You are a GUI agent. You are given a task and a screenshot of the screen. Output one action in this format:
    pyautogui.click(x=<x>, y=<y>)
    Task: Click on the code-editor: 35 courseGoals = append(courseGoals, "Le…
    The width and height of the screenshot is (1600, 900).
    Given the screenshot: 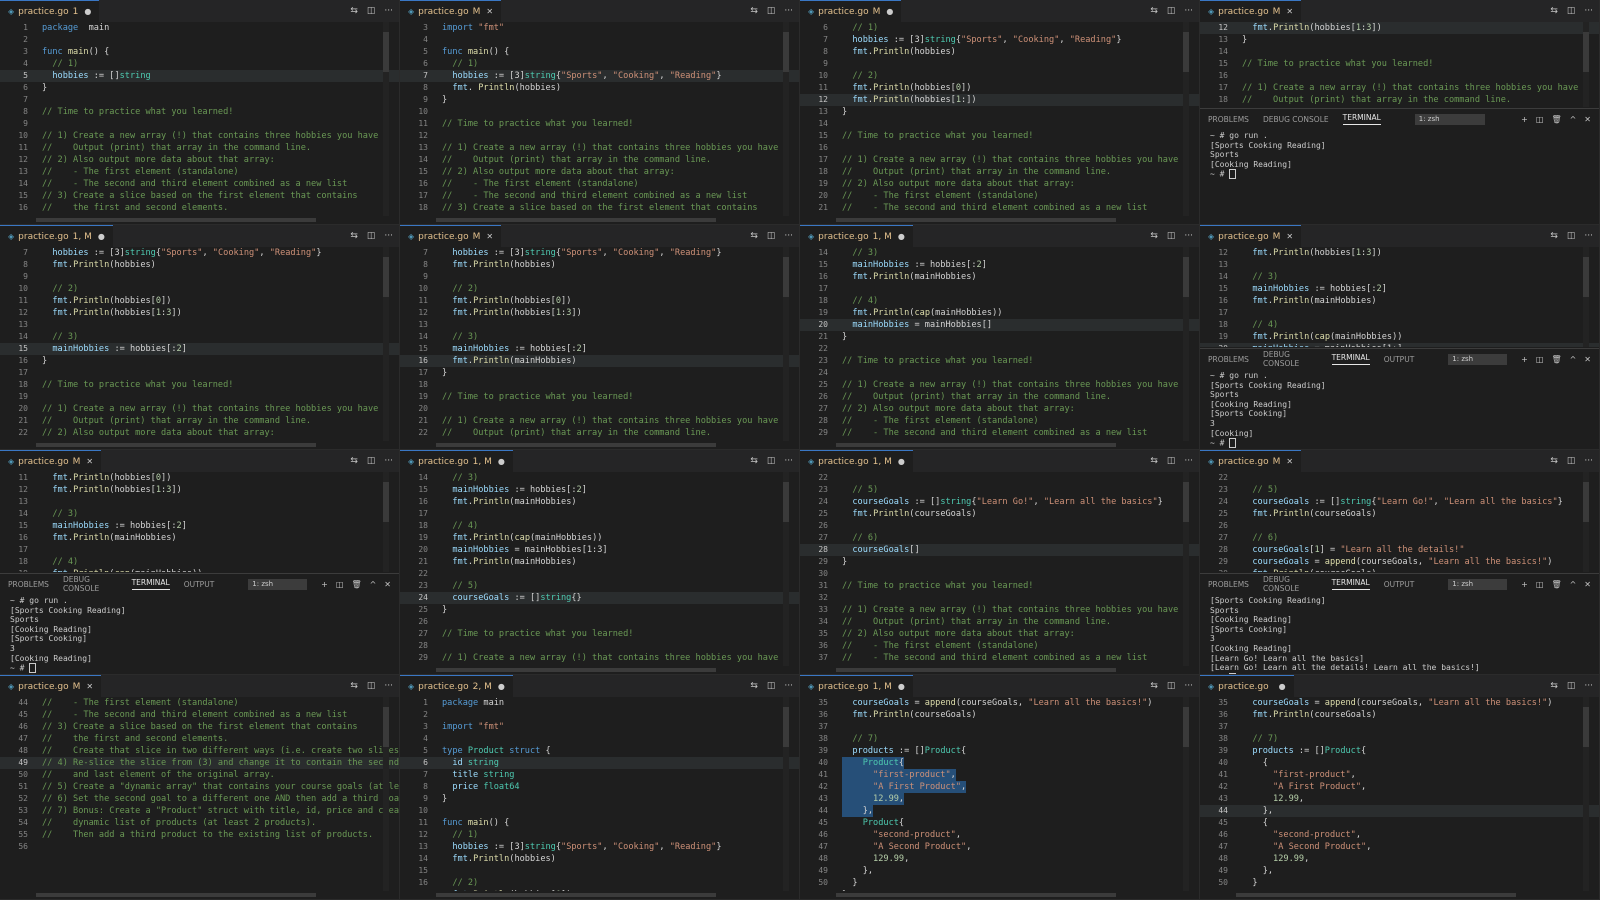 What is the action you would take?
    pyautogui.click(x=1399, y=794)
    